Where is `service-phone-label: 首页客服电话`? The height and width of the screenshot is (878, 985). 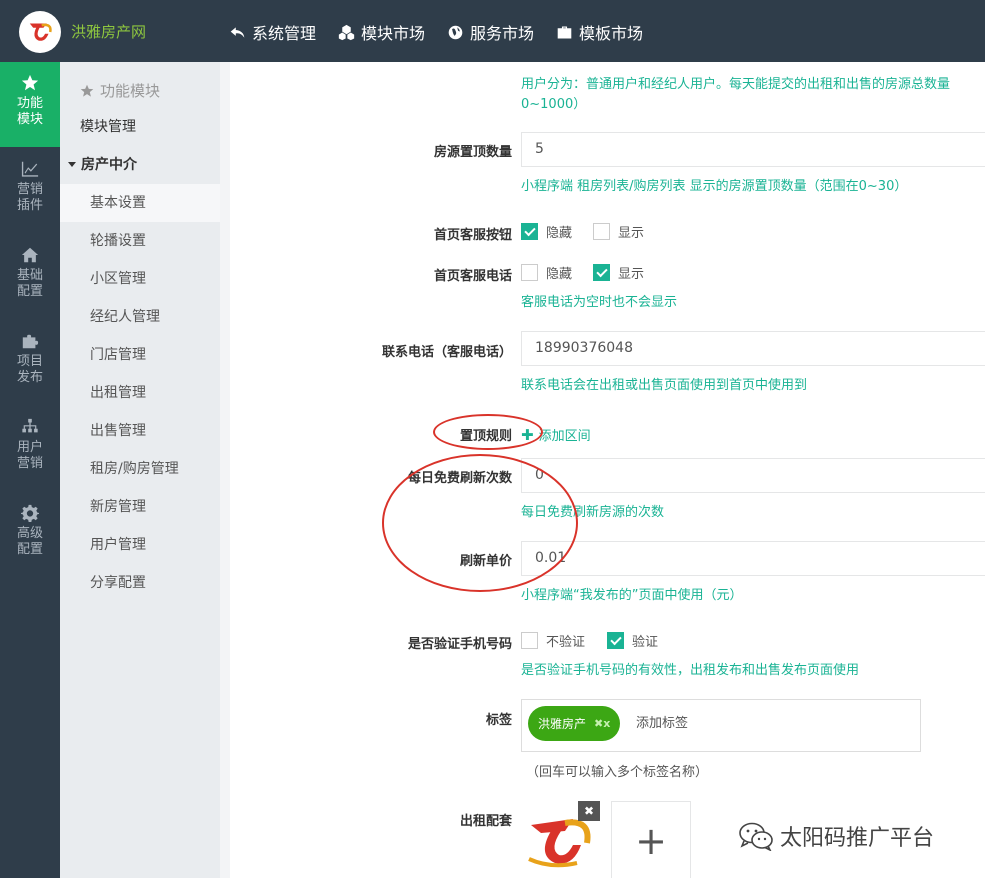
service-phone-label: 首页客服电话 is located at coordinates (472, 276).